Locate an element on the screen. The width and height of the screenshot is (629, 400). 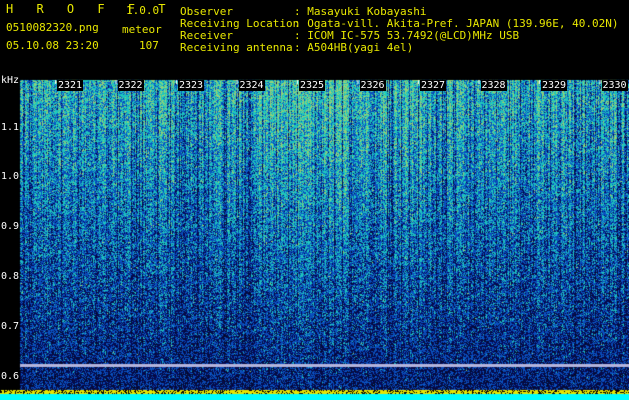
y-tick-label: 1.0 is located at coordinates (10, 176).